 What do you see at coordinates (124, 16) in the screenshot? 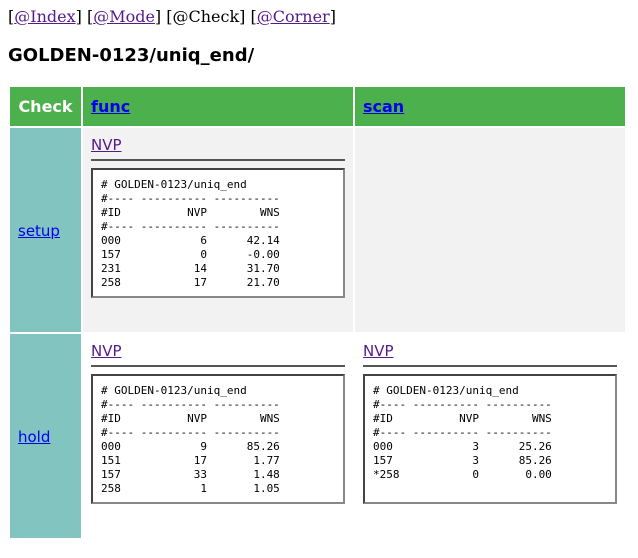
I see `nav-link-mode: @Mode` at bounding box center [124, 16].